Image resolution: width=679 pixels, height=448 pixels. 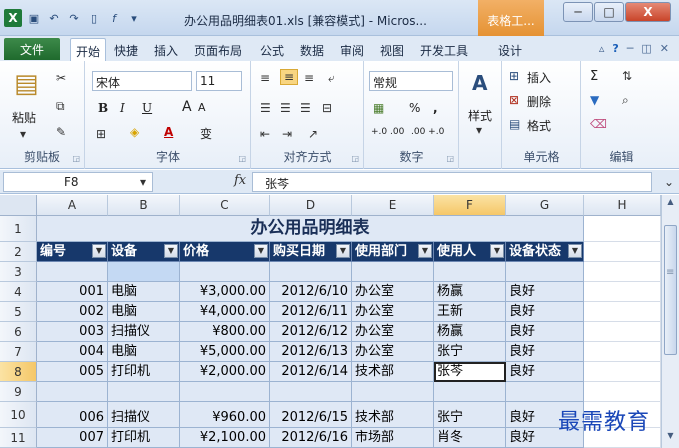 What do you see at coordinates (310, 229) in the screenshot?
I see `table-title: 办公用品明细表` at bounding box center [310, 229].